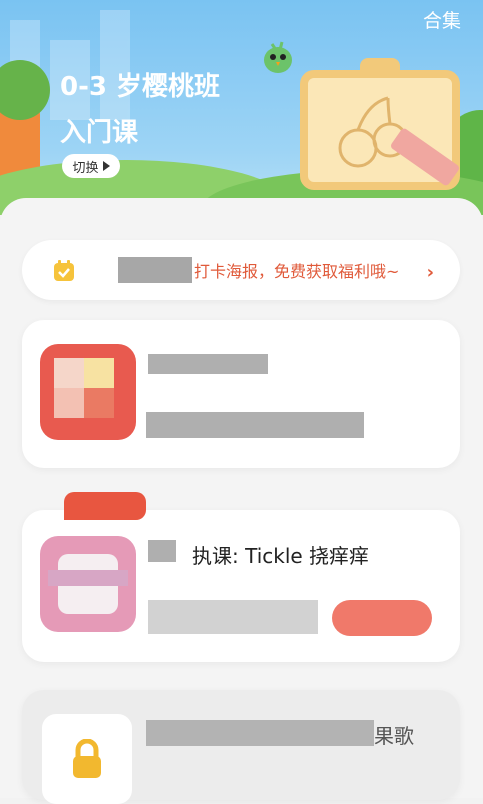 The image size is (483, 804). I want to click on blurred-meta, so click(233, 617).